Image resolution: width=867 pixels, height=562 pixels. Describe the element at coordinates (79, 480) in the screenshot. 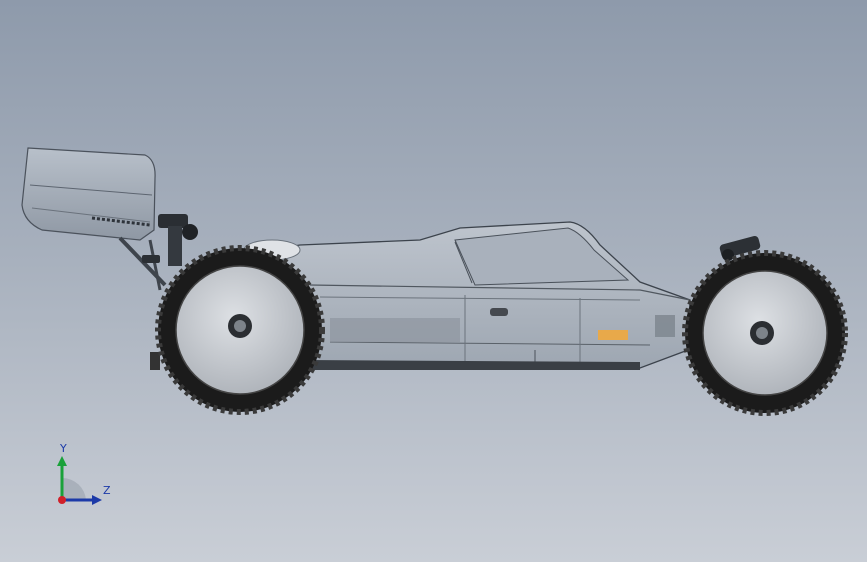

I see `triad-graphic` at that location.